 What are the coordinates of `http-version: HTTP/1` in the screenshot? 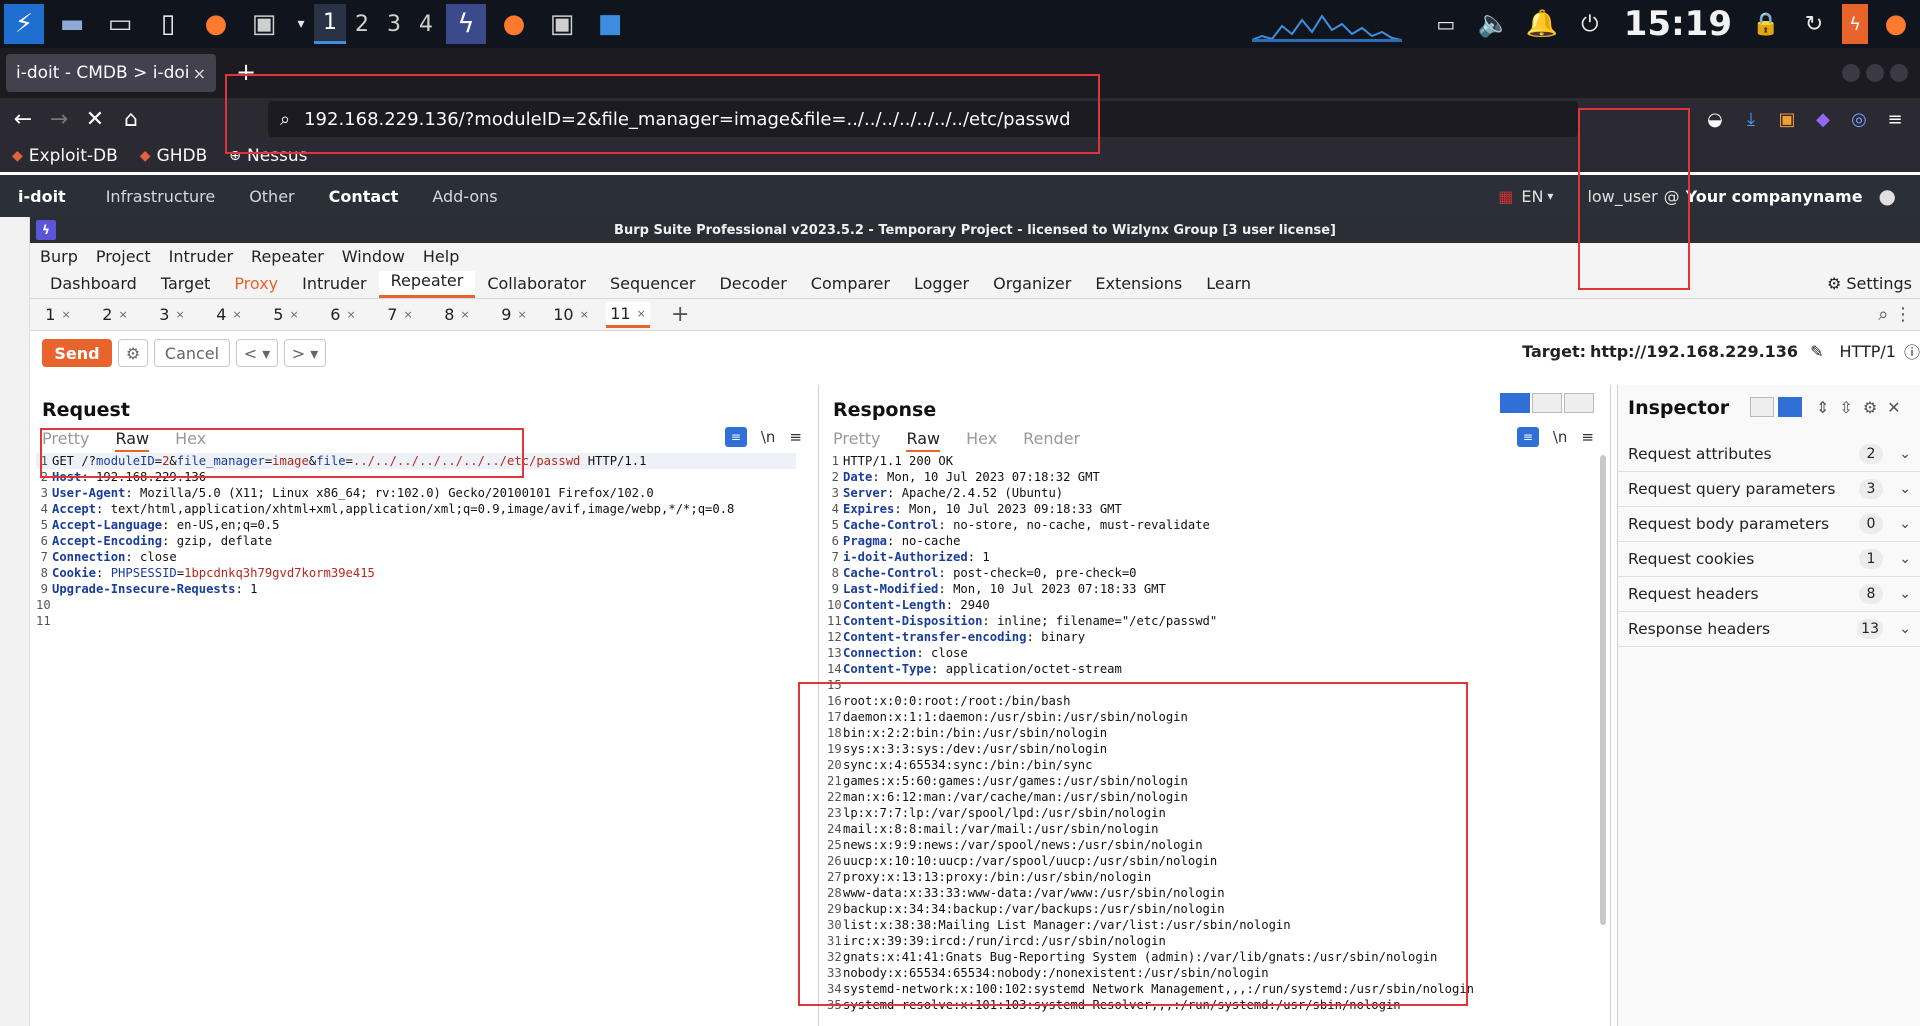 It's located at (1867, 351).